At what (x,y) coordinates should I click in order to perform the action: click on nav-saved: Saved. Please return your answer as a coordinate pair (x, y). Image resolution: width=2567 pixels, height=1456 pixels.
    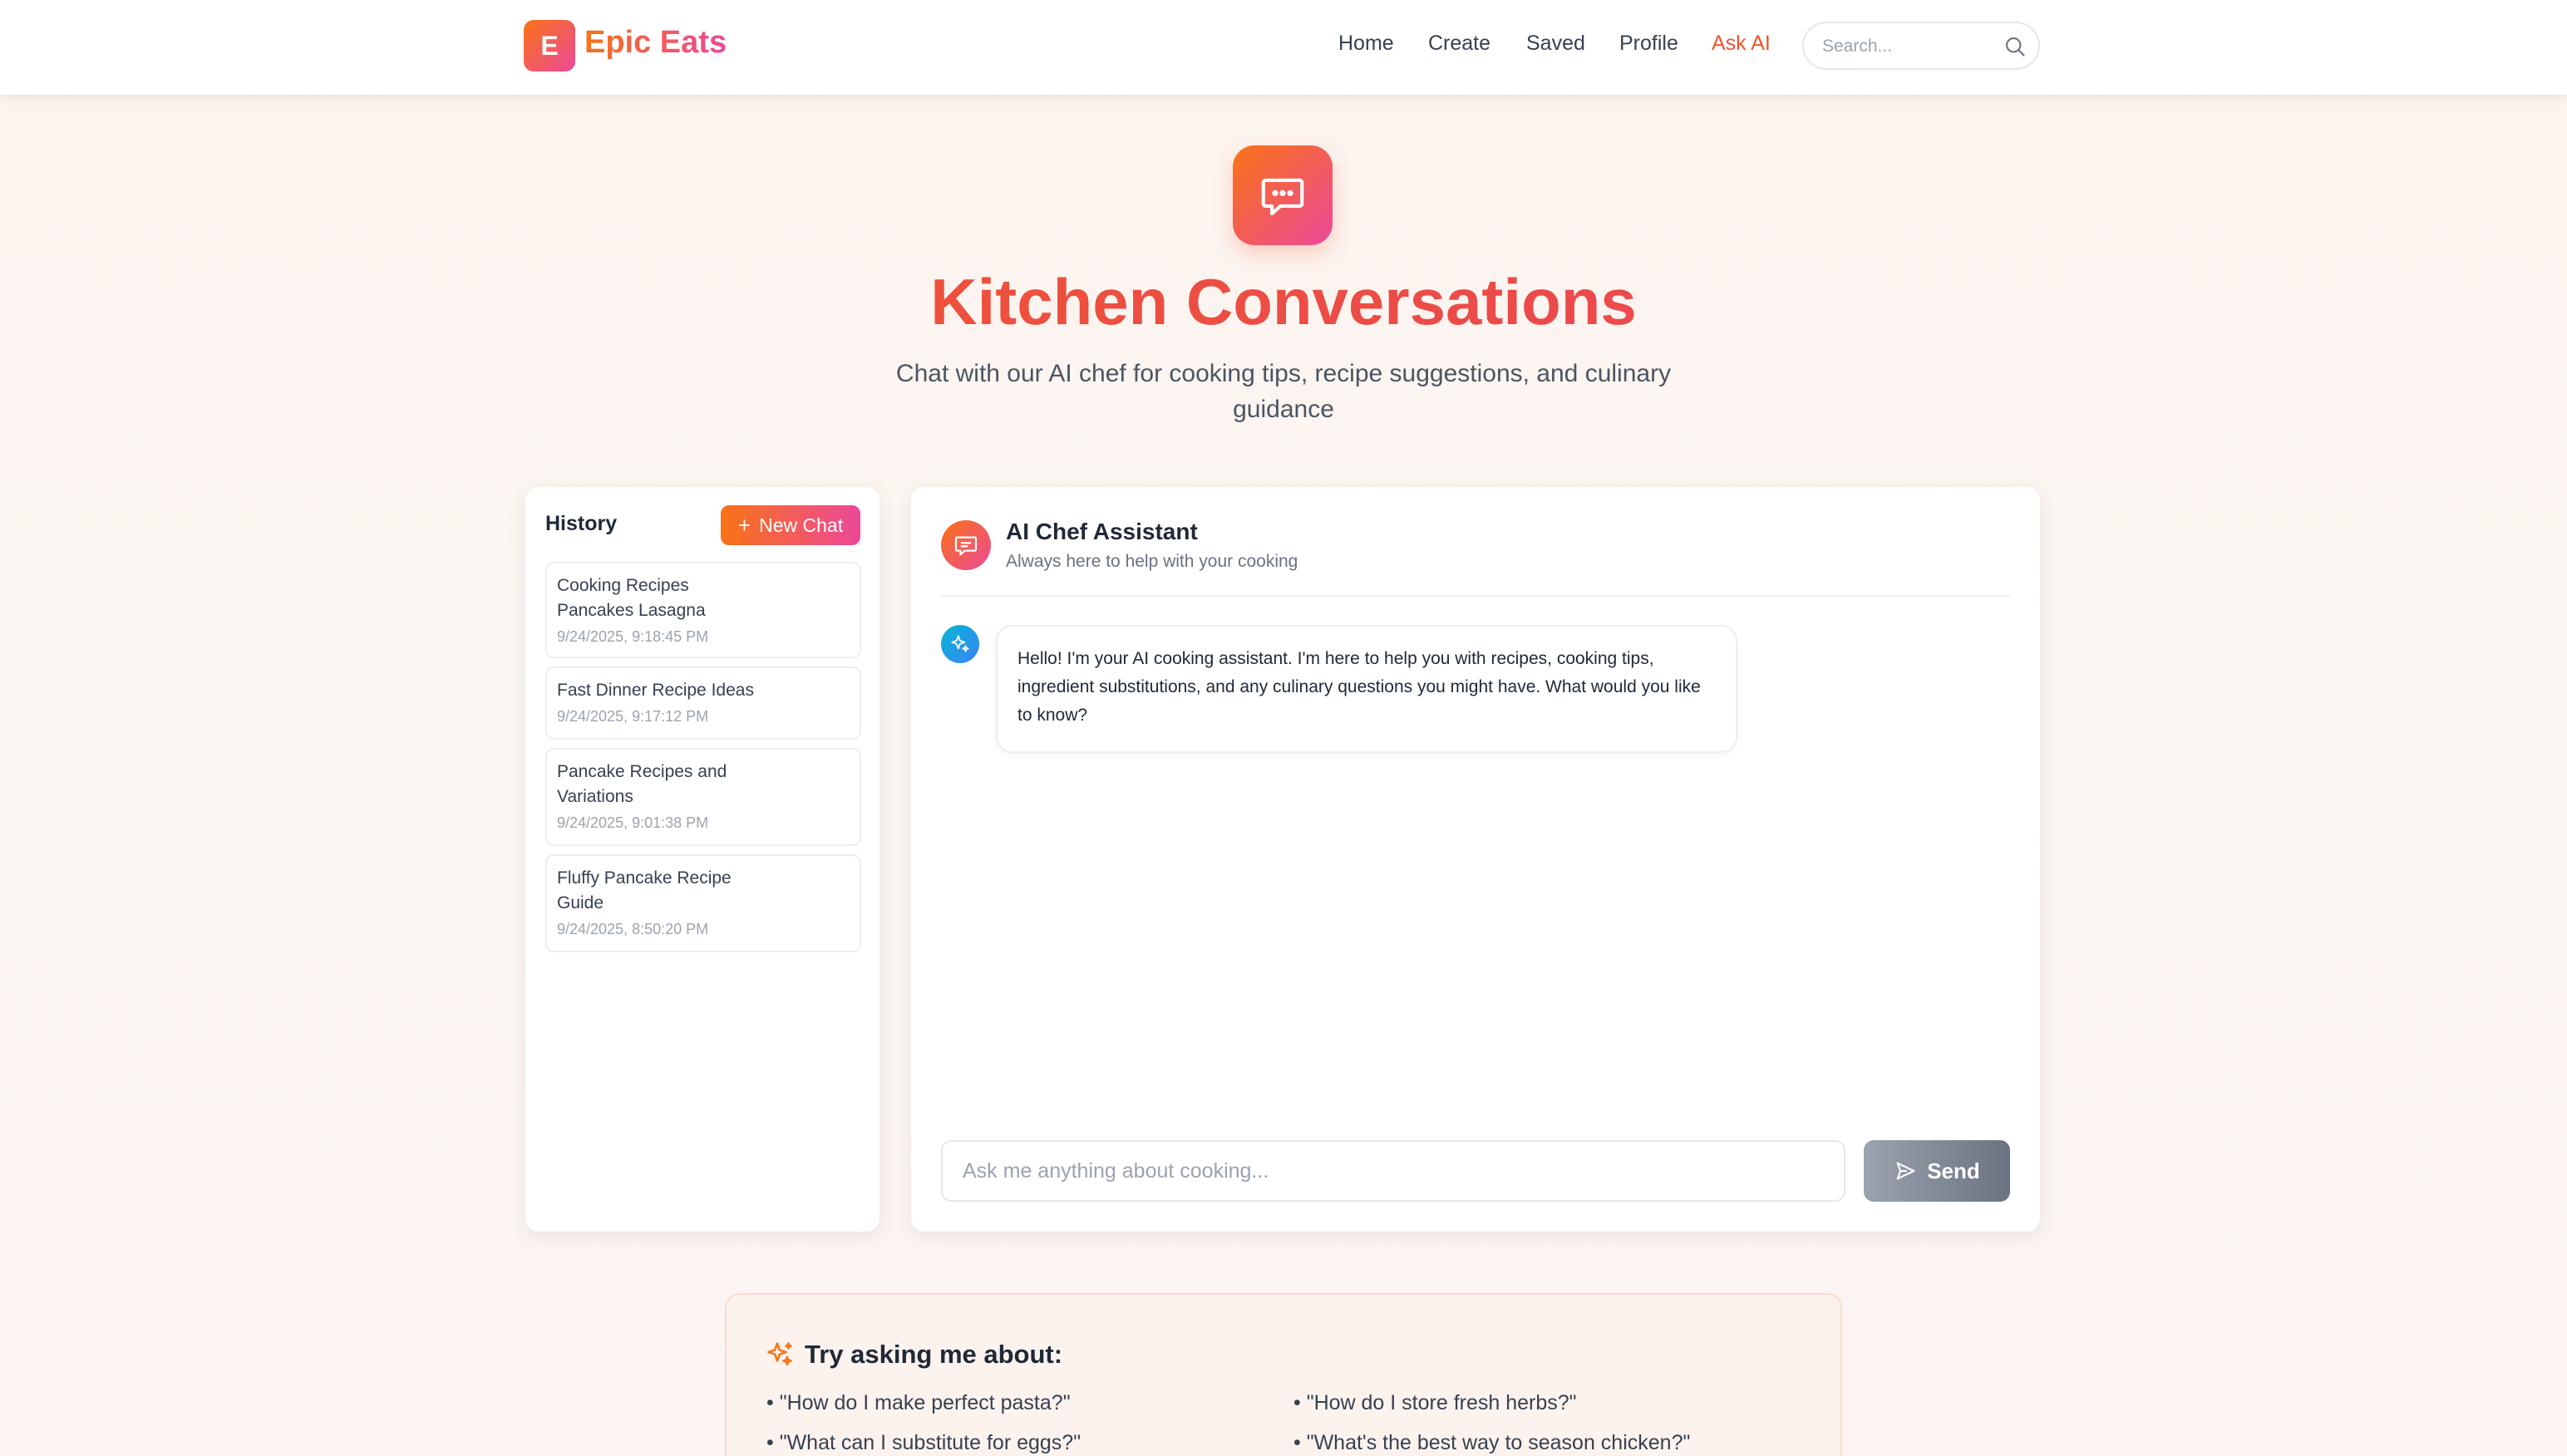
    Looking at the image, I should click on (1555, 44).